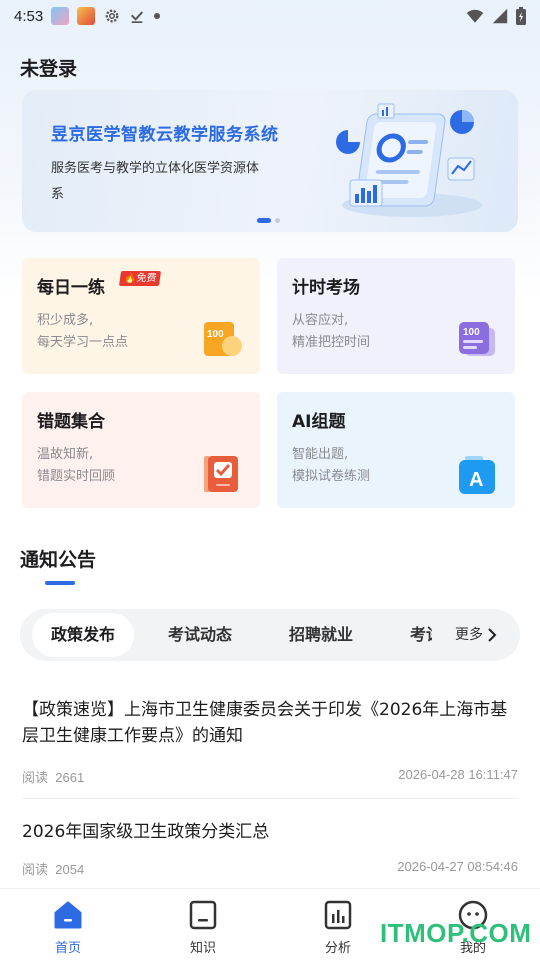  I want to click on card-desc-line: 每天学习一点点, so click(83, 342).